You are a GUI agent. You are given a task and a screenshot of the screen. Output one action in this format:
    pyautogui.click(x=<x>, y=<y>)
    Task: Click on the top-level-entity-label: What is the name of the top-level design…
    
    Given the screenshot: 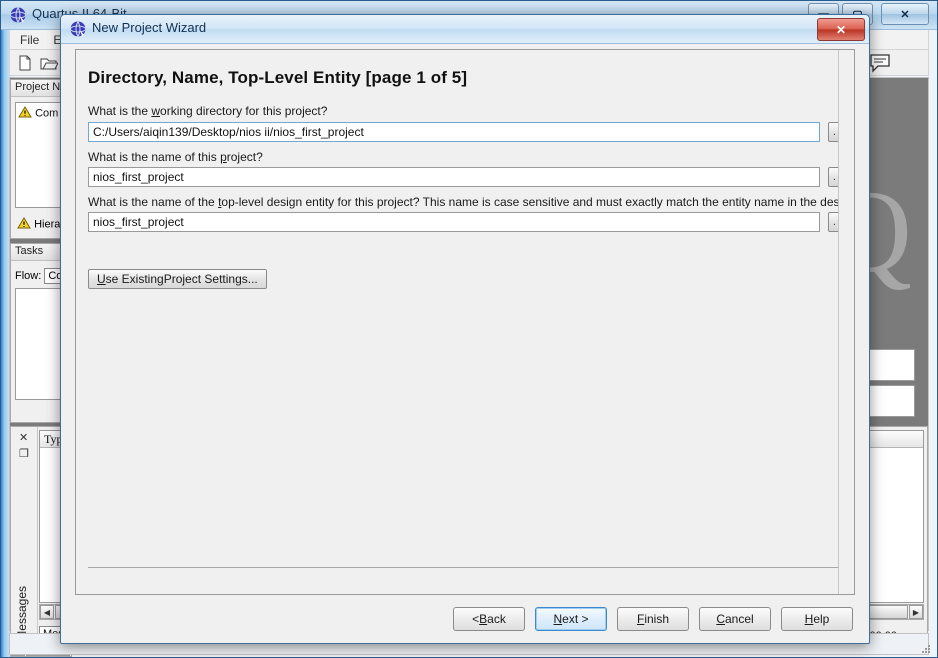 What is the action you would take?
    pyautogui.click(x=471, y=202)
    